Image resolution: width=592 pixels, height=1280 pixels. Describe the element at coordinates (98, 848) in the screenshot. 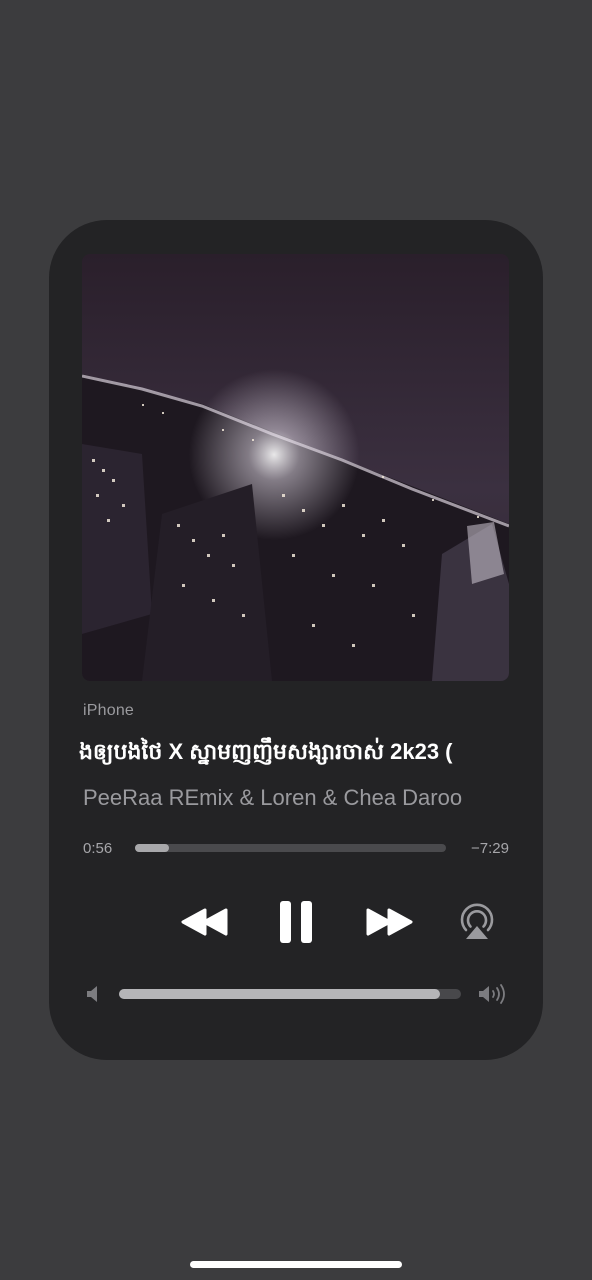

I see `elapsed-time: 0:56` at that location.